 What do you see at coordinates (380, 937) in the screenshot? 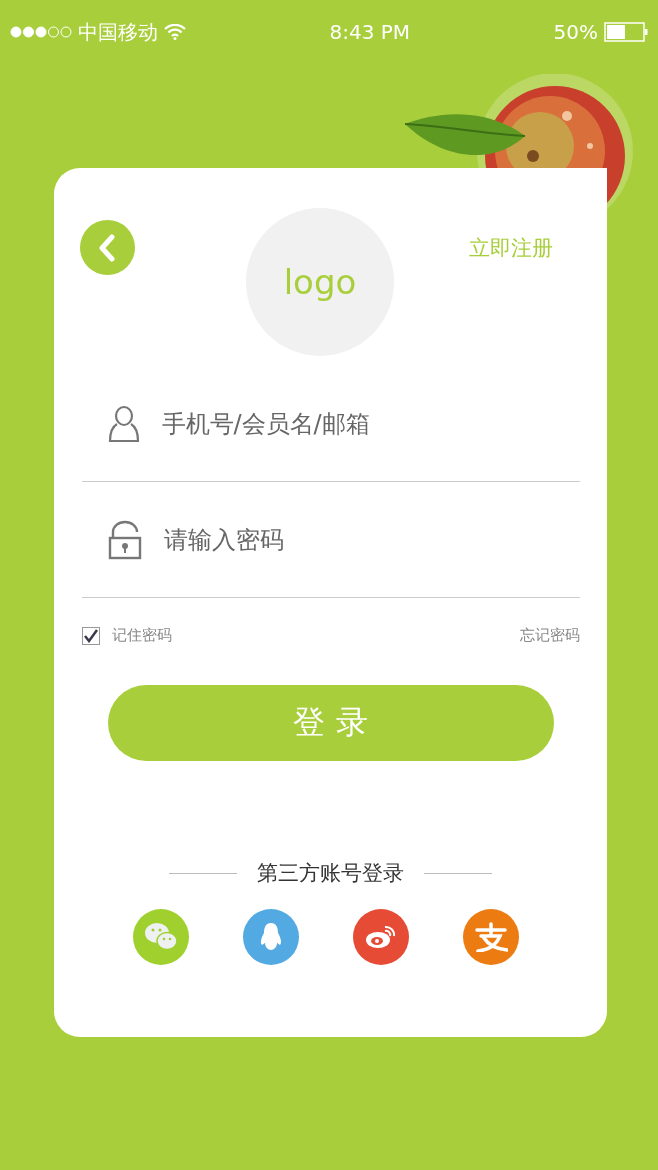
I see `swirl-icon` at bounding box center [380, 937].